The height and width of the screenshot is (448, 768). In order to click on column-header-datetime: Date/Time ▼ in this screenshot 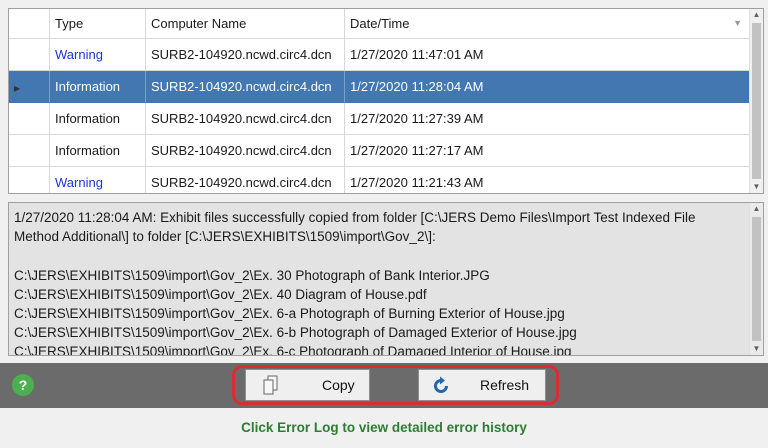, I will do `click(548, 24)`.